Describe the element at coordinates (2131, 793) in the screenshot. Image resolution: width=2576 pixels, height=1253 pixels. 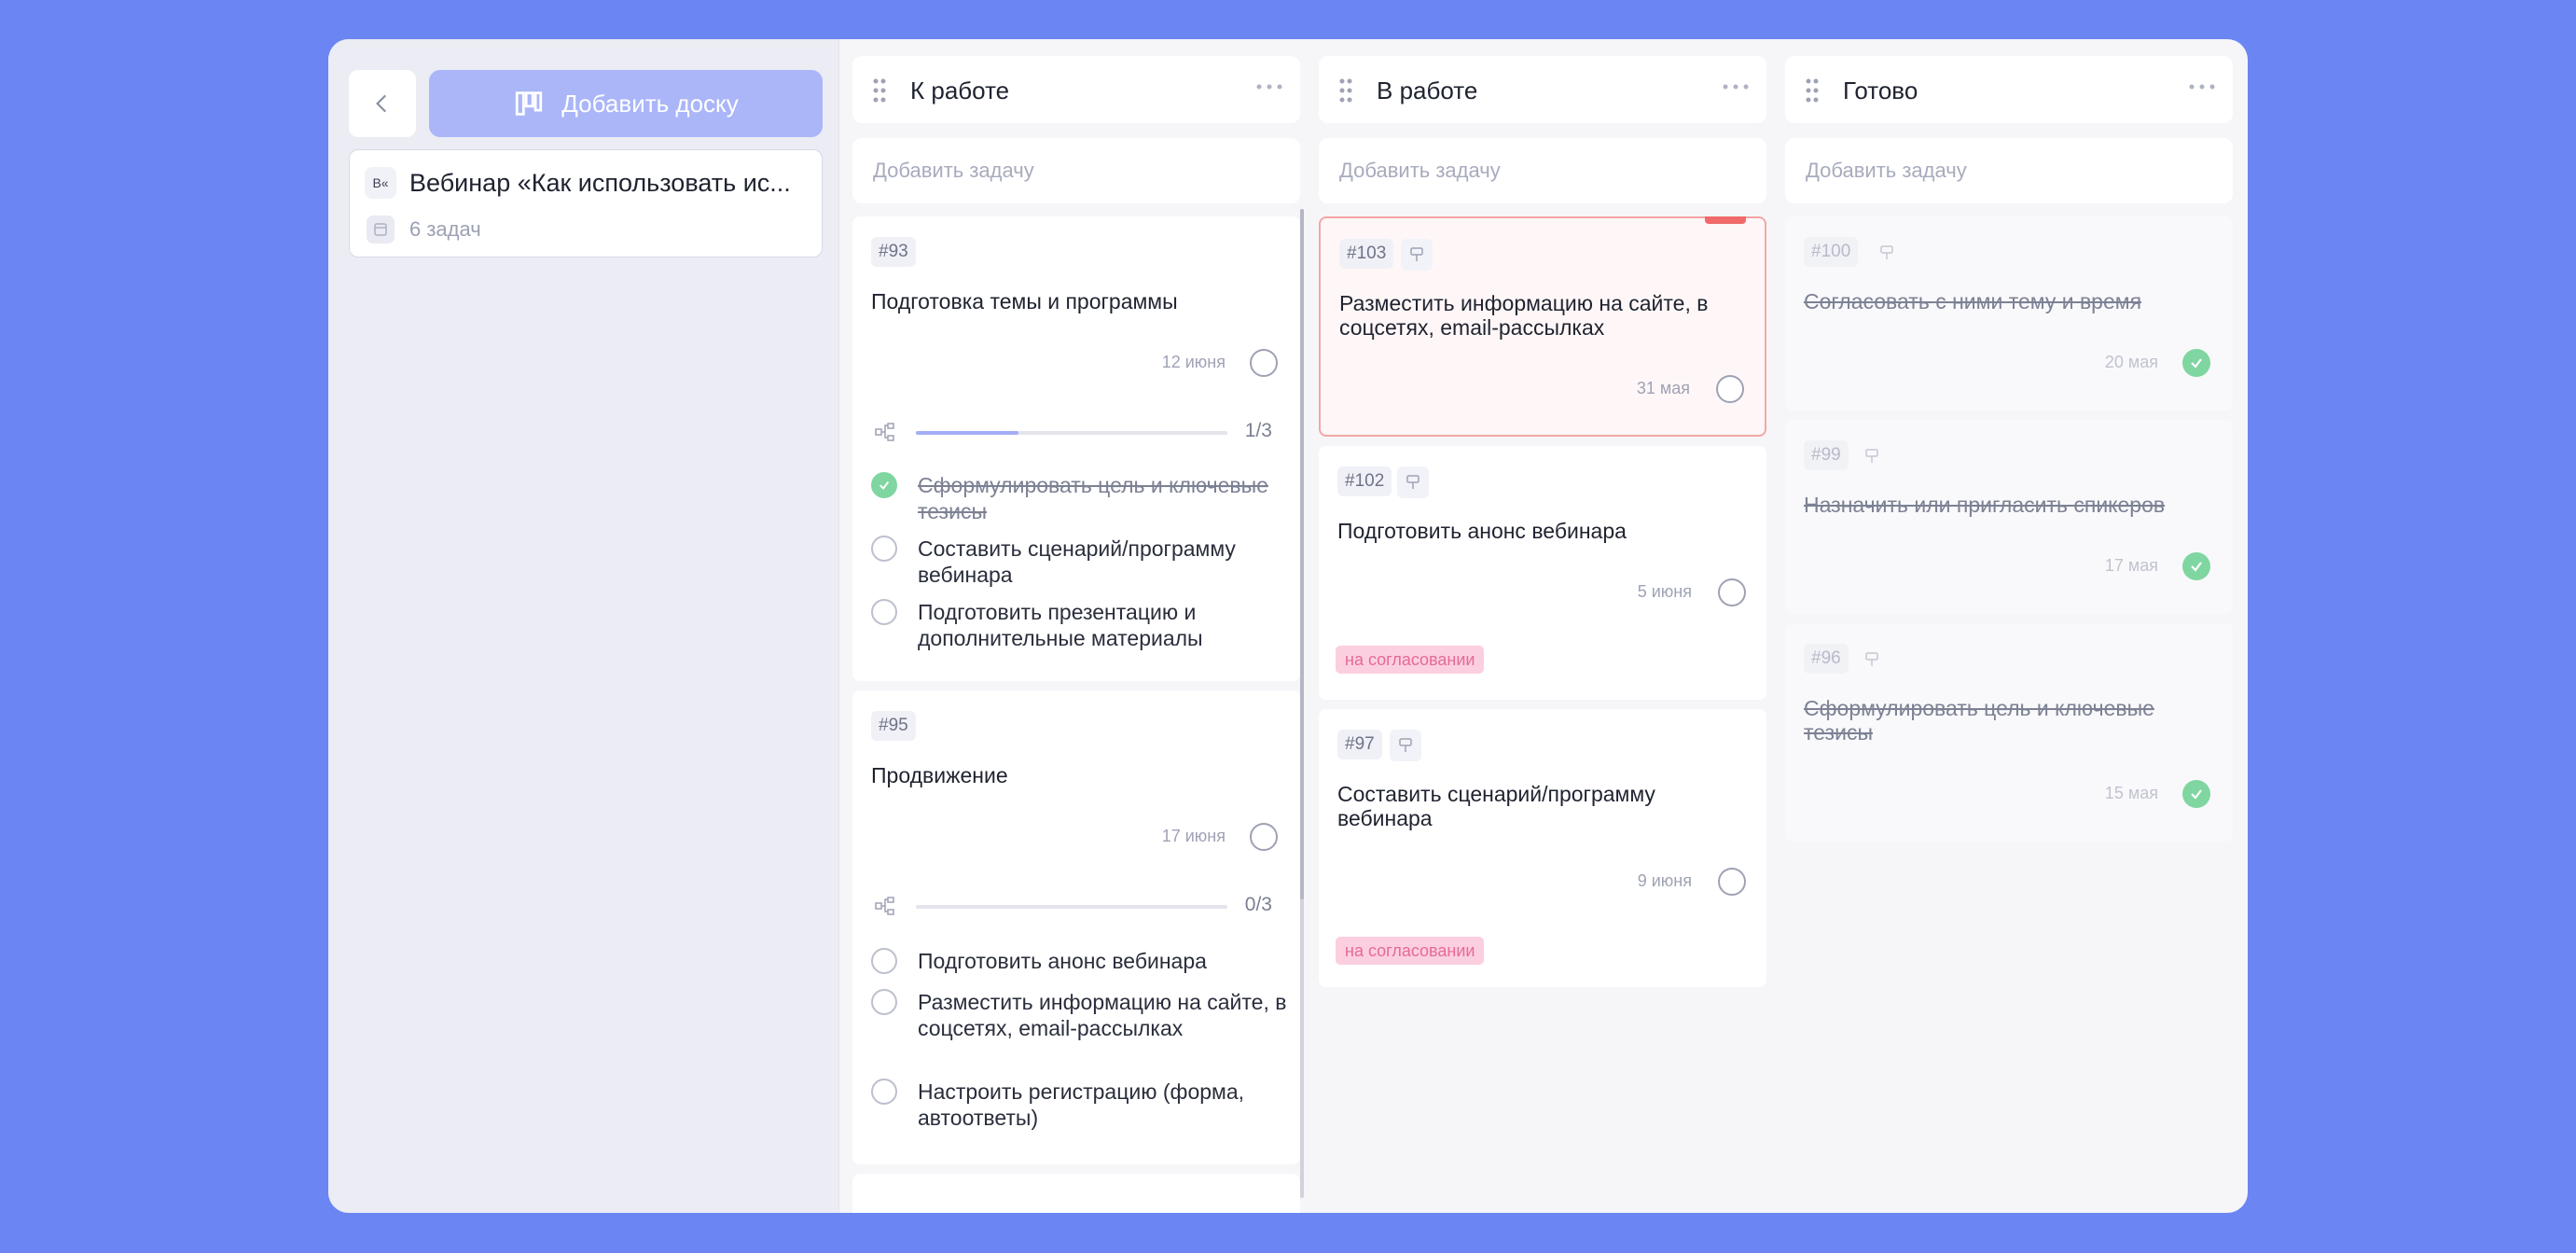
I see `due-date: 15 мая` at that location.